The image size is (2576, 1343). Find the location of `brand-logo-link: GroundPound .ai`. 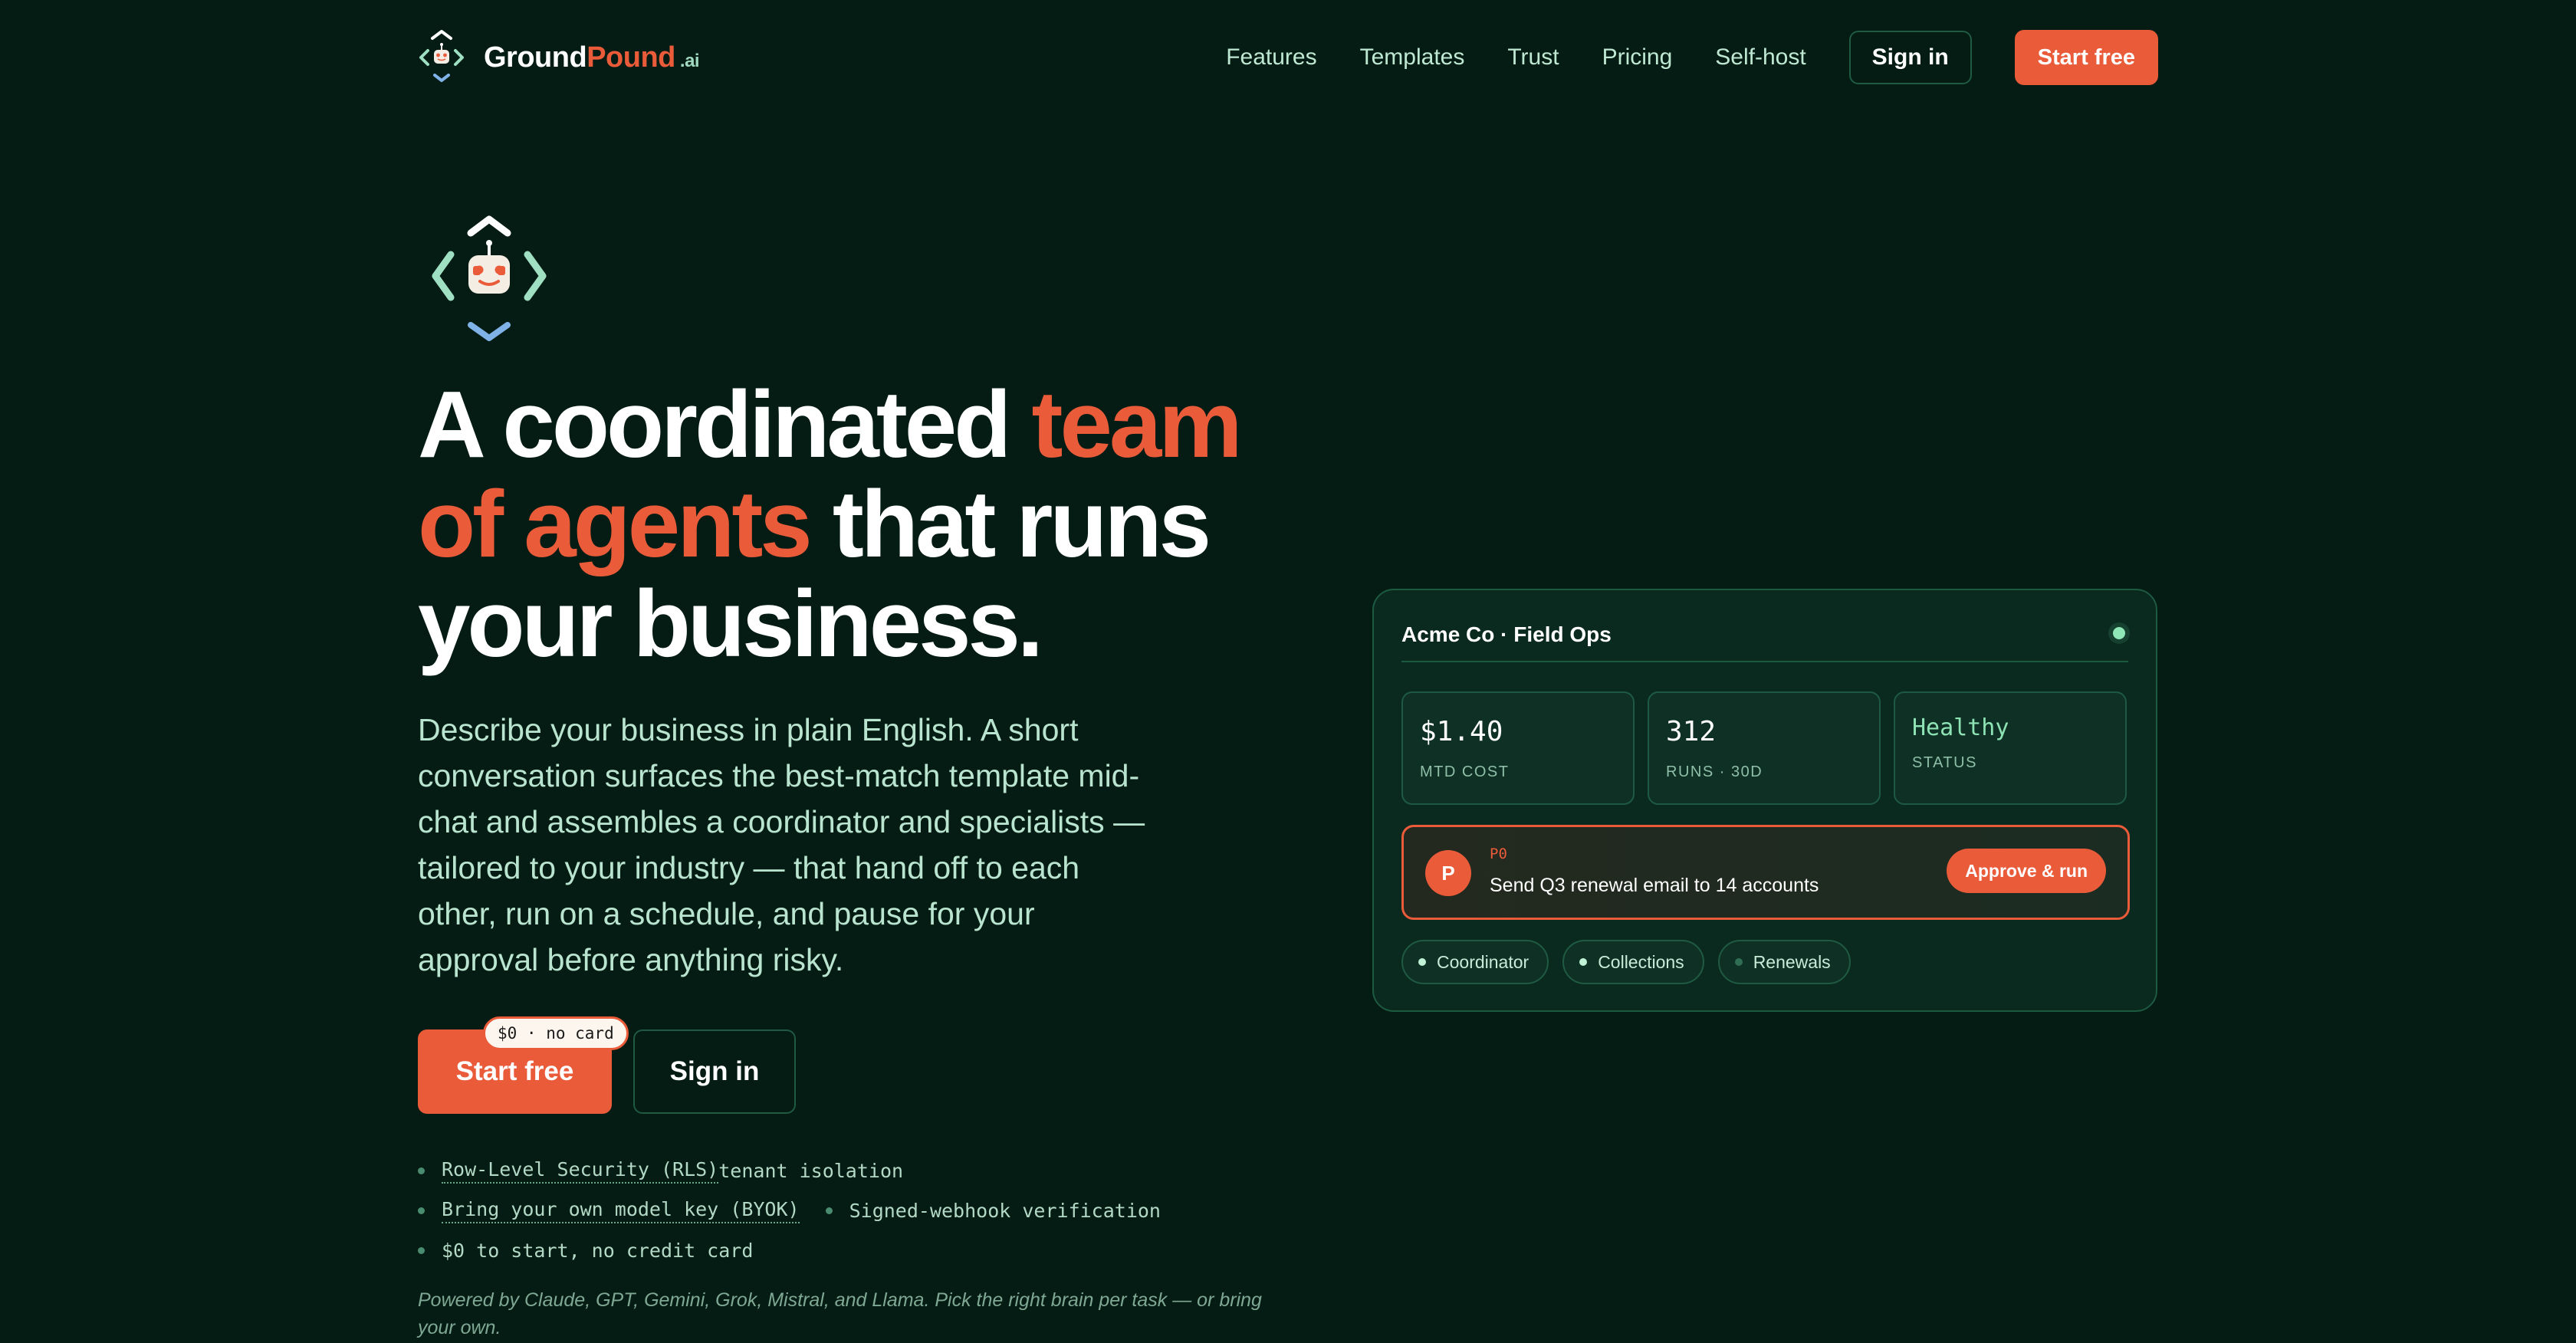

brand-logo-link: GroundPound .ai is located at coordinates (559, 58).